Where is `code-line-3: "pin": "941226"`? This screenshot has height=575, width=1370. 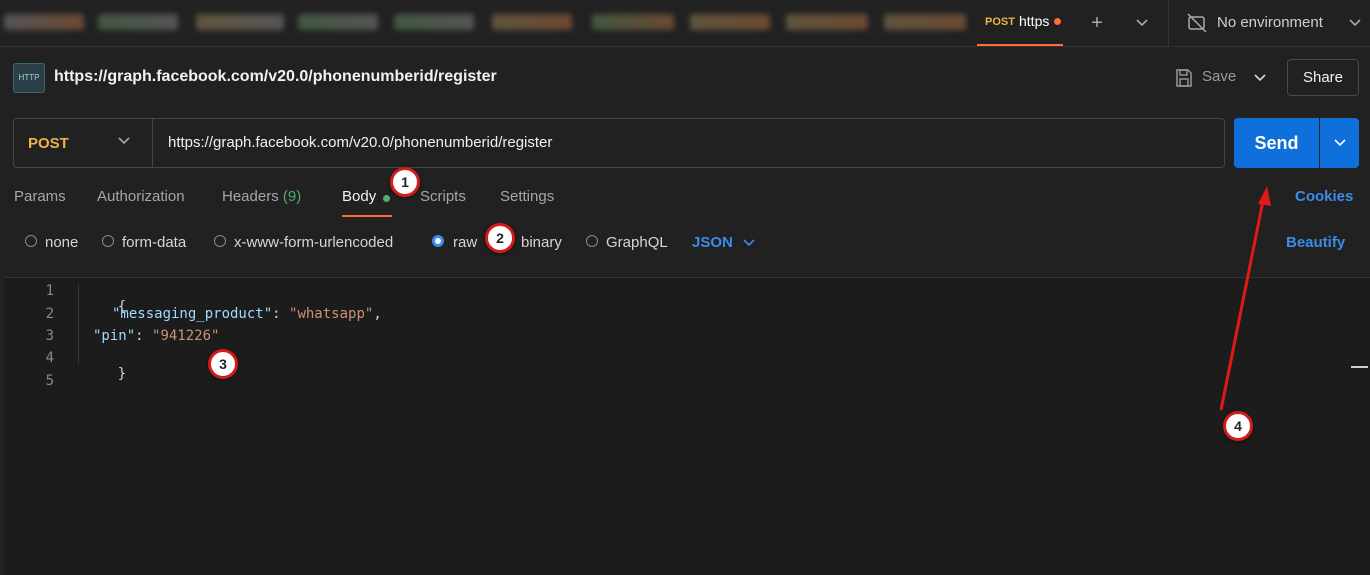
code-line-3: "pin": "941226" is located at coordinates (156, 336).